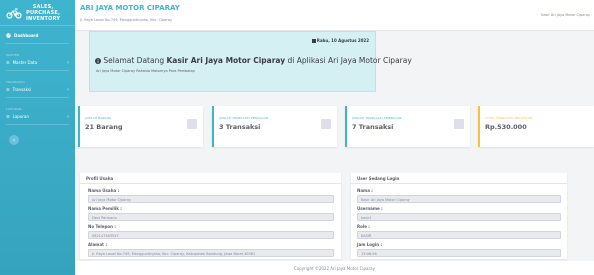  I want to click on user-menu: Kasir Ari Jaya Motor Ciparay, so click(565, 15).